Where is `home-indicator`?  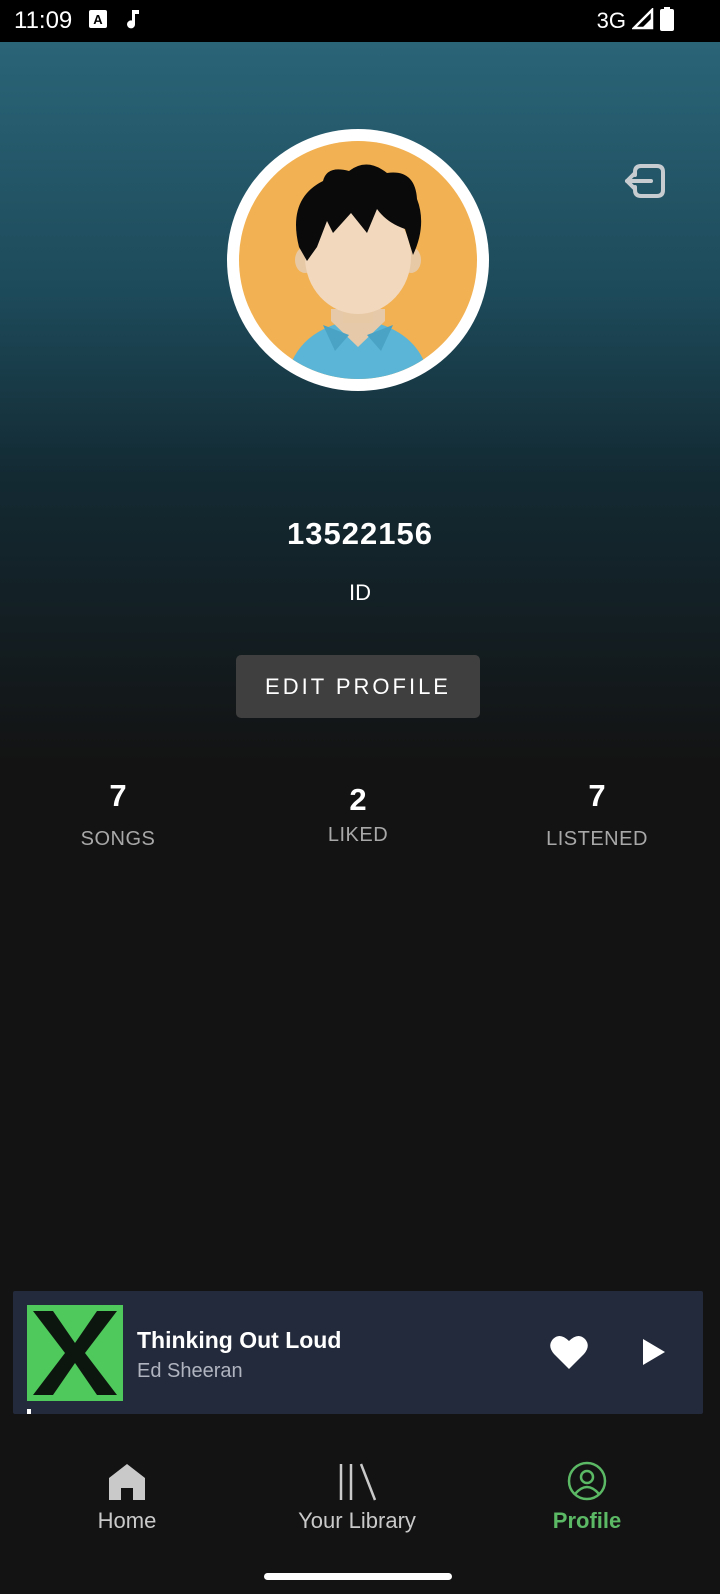 home-indicator is located at coordinates (358, 1576).